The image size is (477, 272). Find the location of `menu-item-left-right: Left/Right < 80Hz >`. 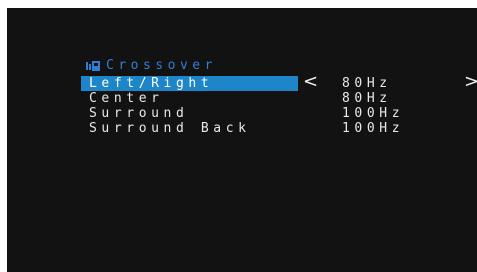

menu-item-left-right: Left/Right < 80Hz > is located at coordinates (279, 82).